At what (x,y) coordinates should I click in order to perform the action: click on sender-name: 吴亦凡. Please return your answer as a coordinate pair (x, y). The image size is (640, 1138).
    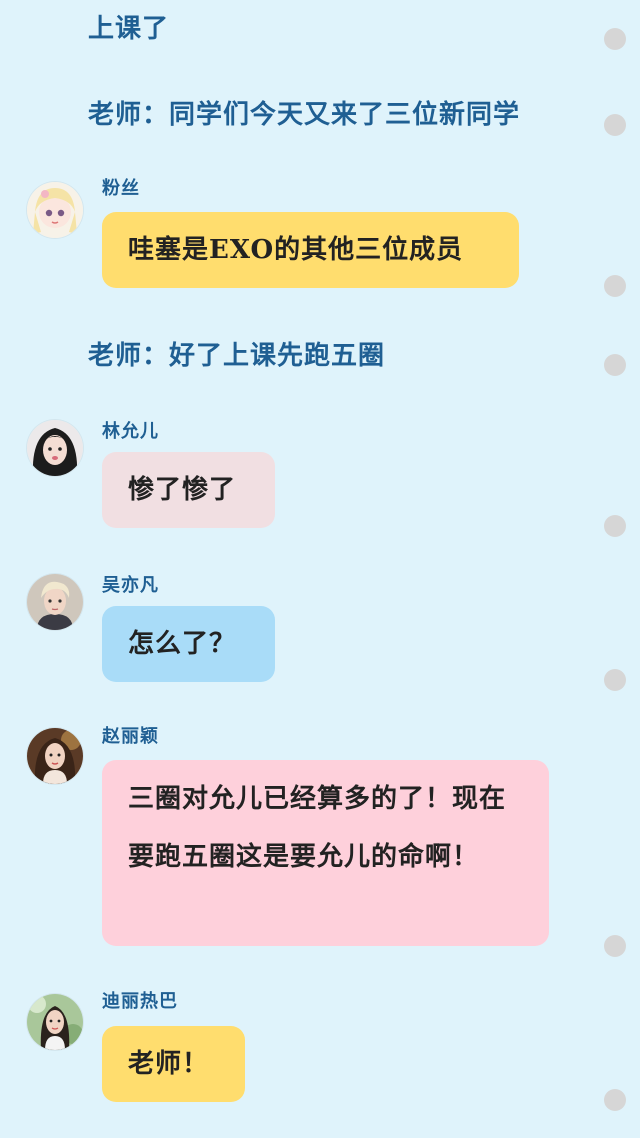
    Looking at the image, I should click on (130, 585).